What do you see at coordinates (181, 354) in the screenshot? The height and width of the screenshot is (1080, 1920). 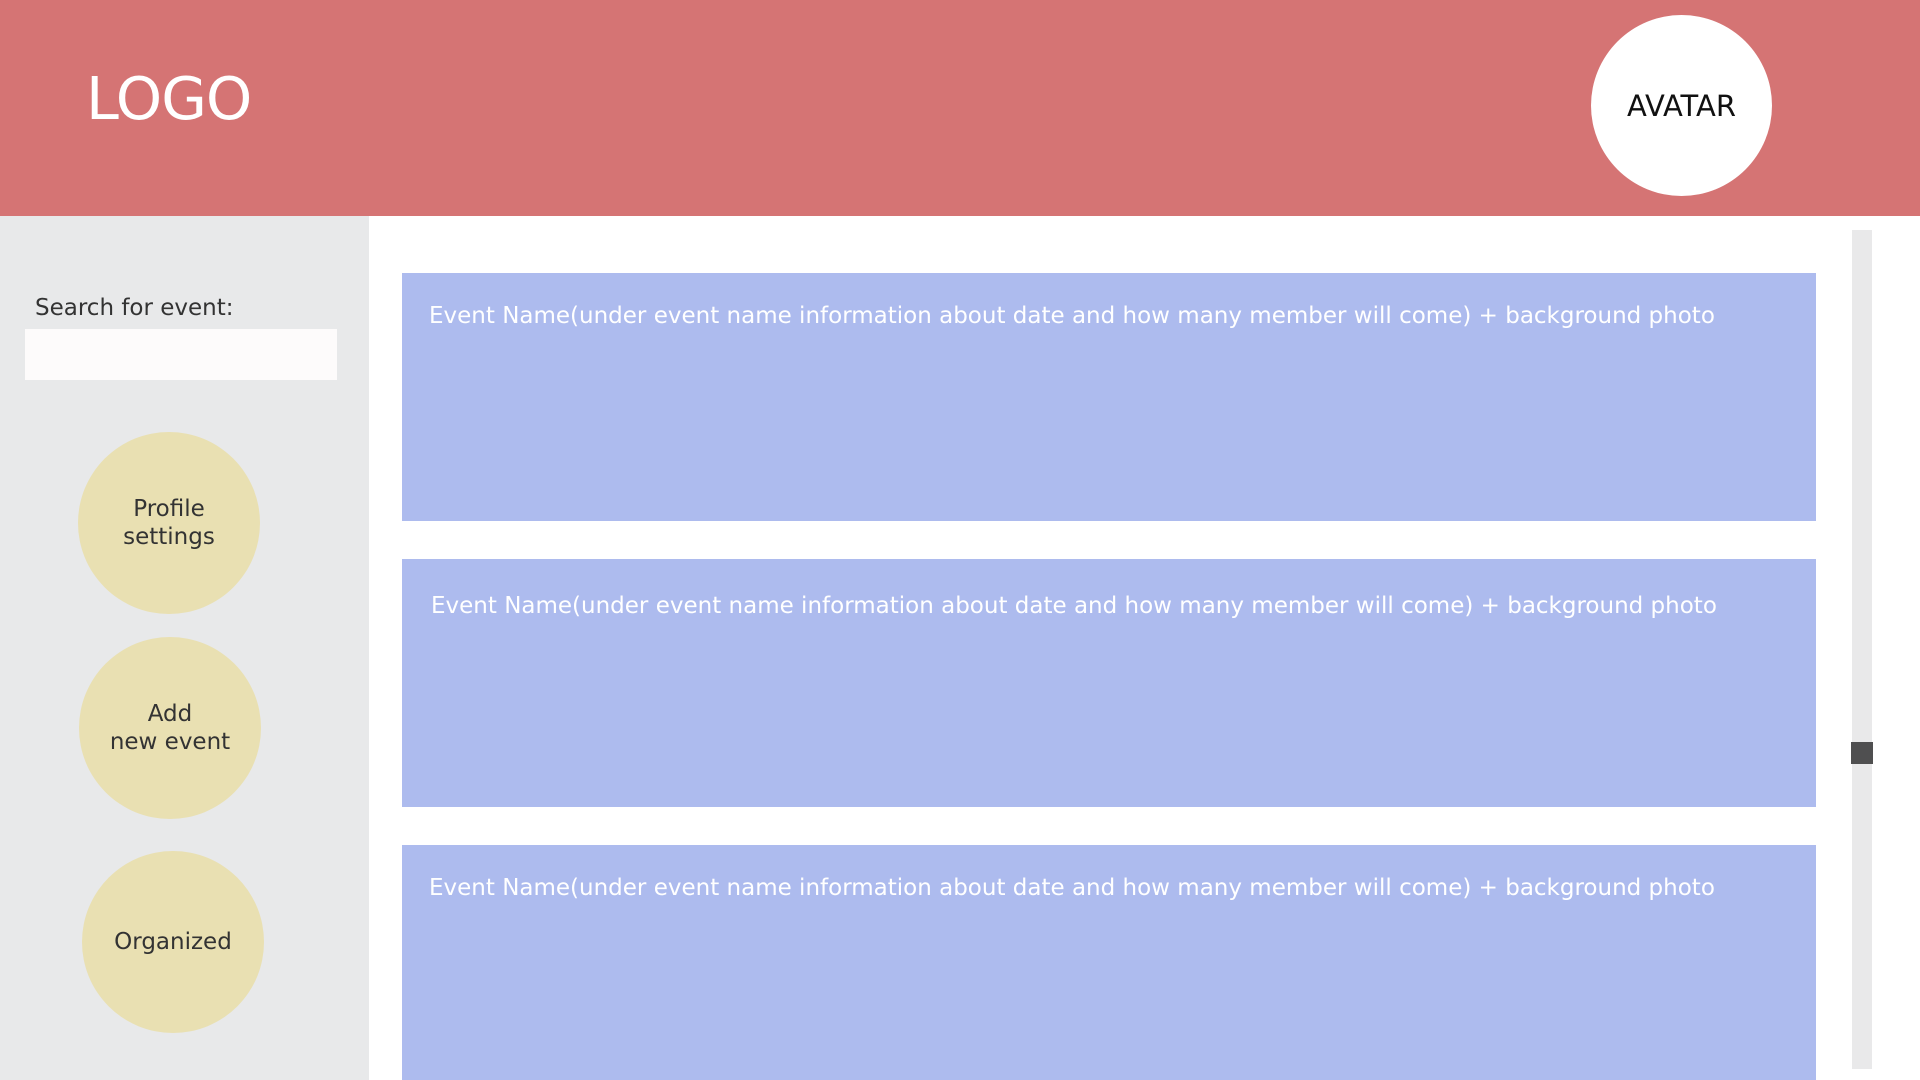 I see `search-input` at bounding box center [181, 354].